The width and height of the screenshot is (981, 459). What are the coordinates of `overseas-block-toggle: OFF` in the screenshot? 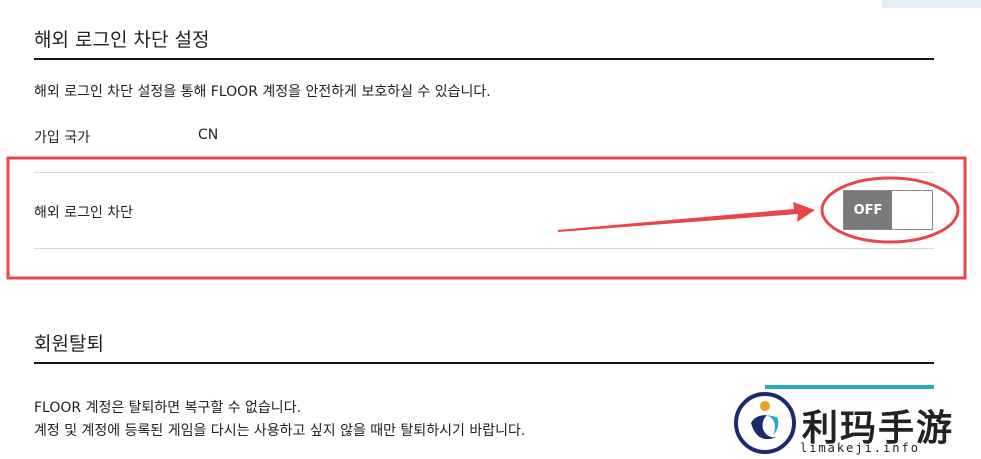 It's located at (888, 210).